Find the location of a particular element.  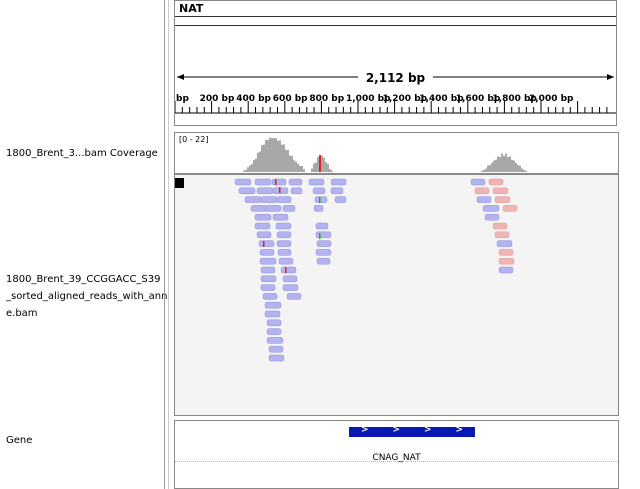

gene-feature-cnag-nat: > > > > is located at coordinates (412, 431).